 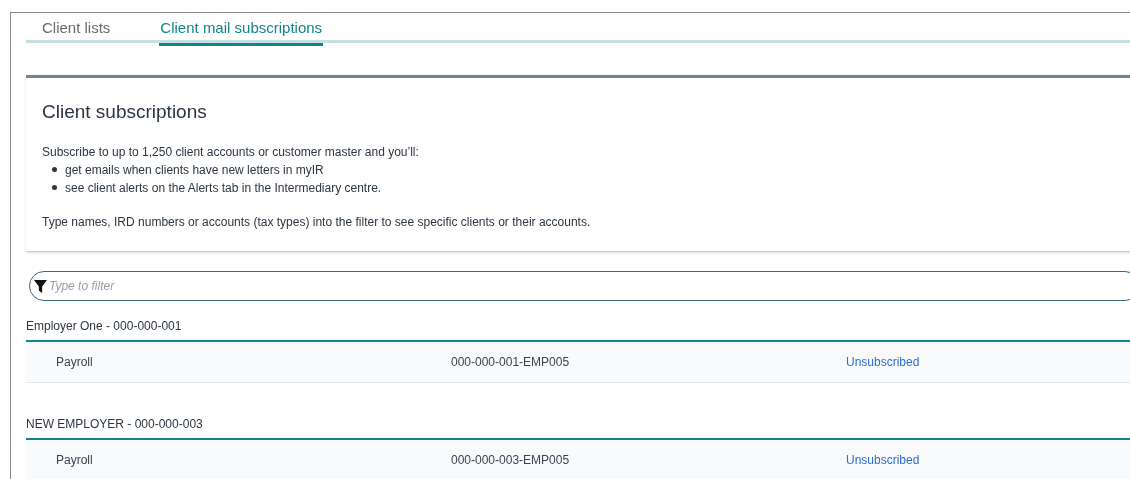 I want to click on card-title: Client subscriptions, so click(x=125, y=112).